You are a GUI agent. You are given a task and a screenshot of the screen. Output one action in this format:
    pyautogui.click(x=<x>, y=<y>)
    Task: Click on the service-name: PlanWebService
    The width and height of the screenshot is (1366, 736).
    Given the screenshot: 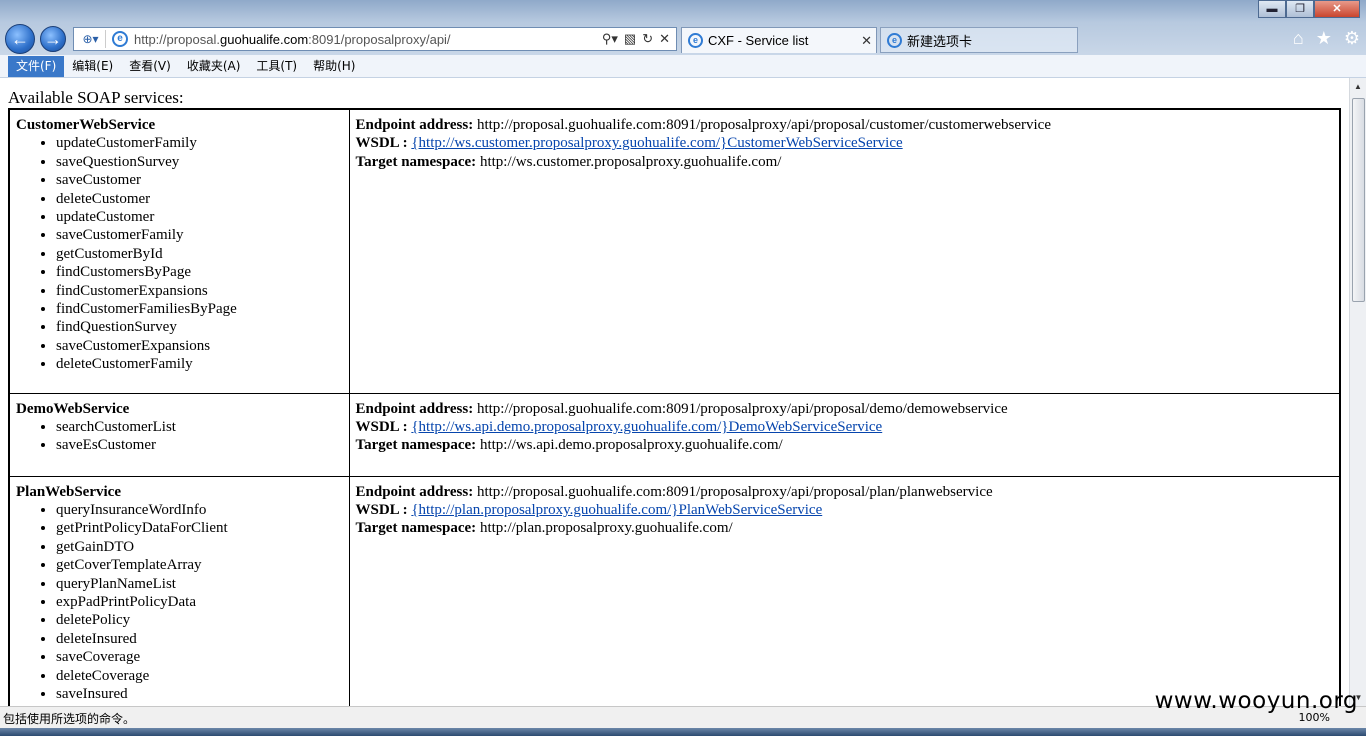 What is the action you would take?
    pyautogui.click(x=68, y=491)
    